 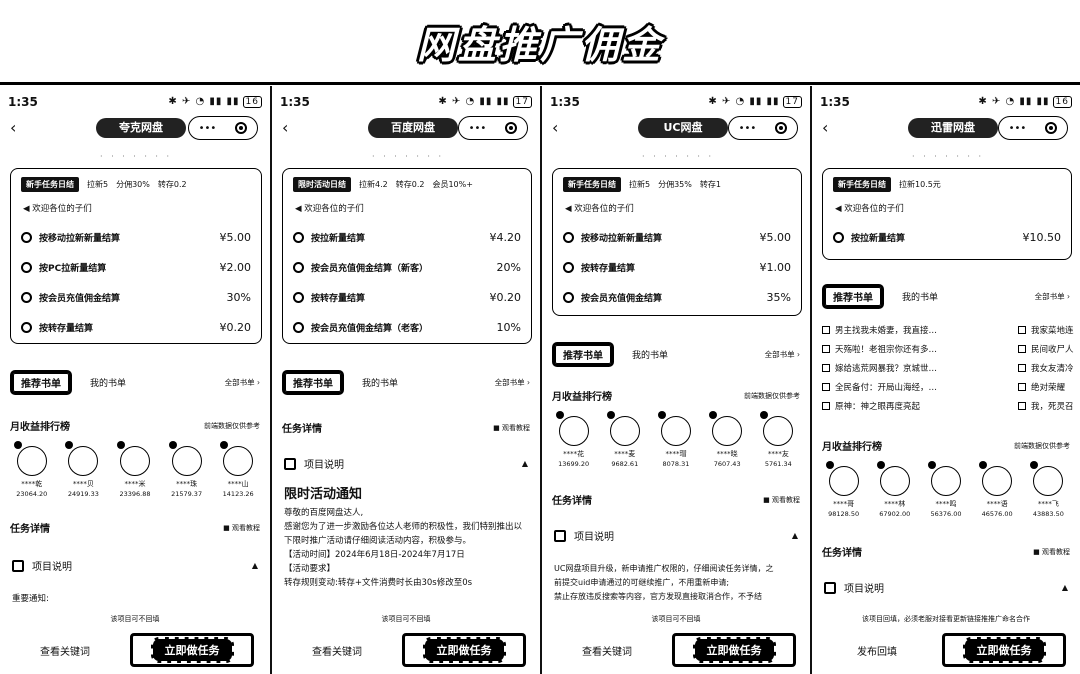 What do you see at coordinates (1049, 405) in the screenshot?
I see `book-item: 我，死灵召` at bounding box center [1049, 405].